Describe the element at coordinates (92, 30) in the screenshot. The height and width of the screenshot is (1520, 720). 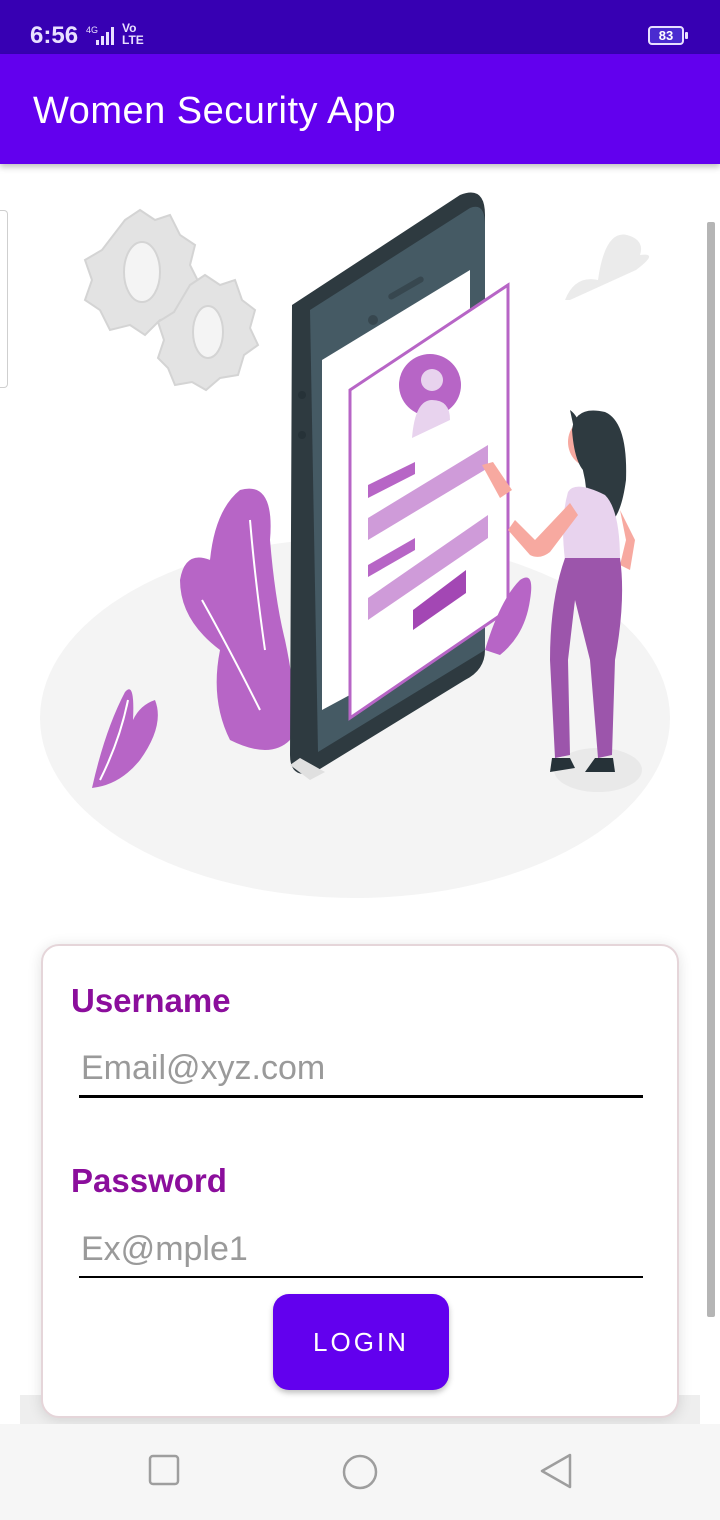
I see `network-type-label: 4G` at that location.